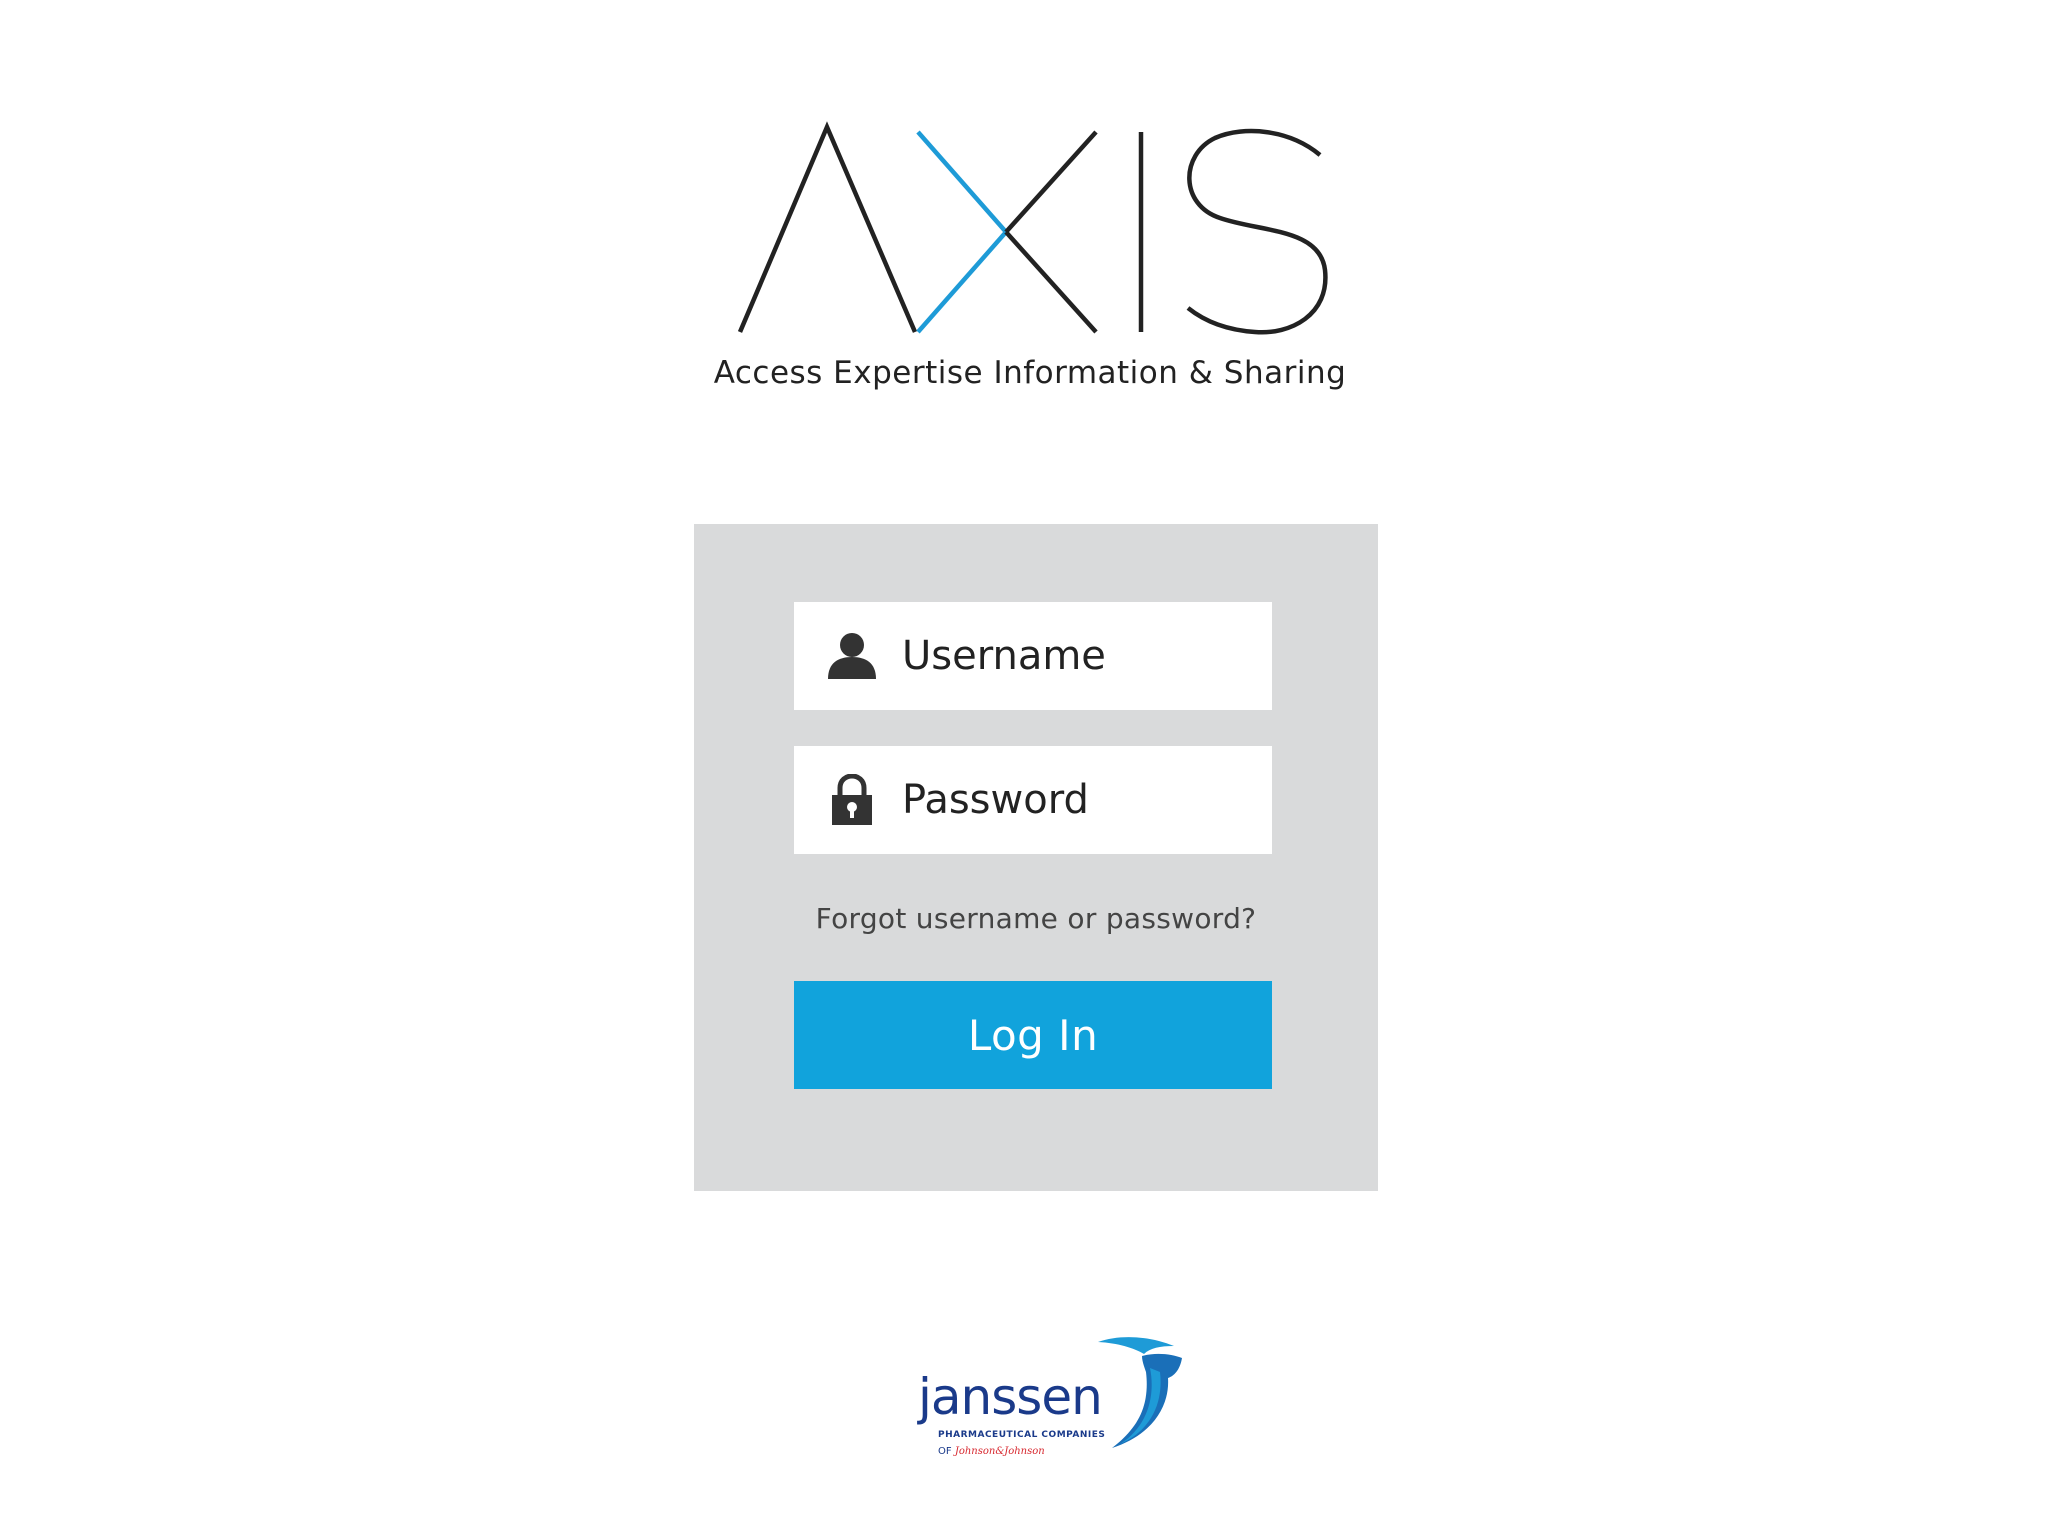 Image resolution: width=2048 pixels, height=1536 pixels. I want to click on axis-logo: Access Expertise Information & Sharing, so click(1030, 260).